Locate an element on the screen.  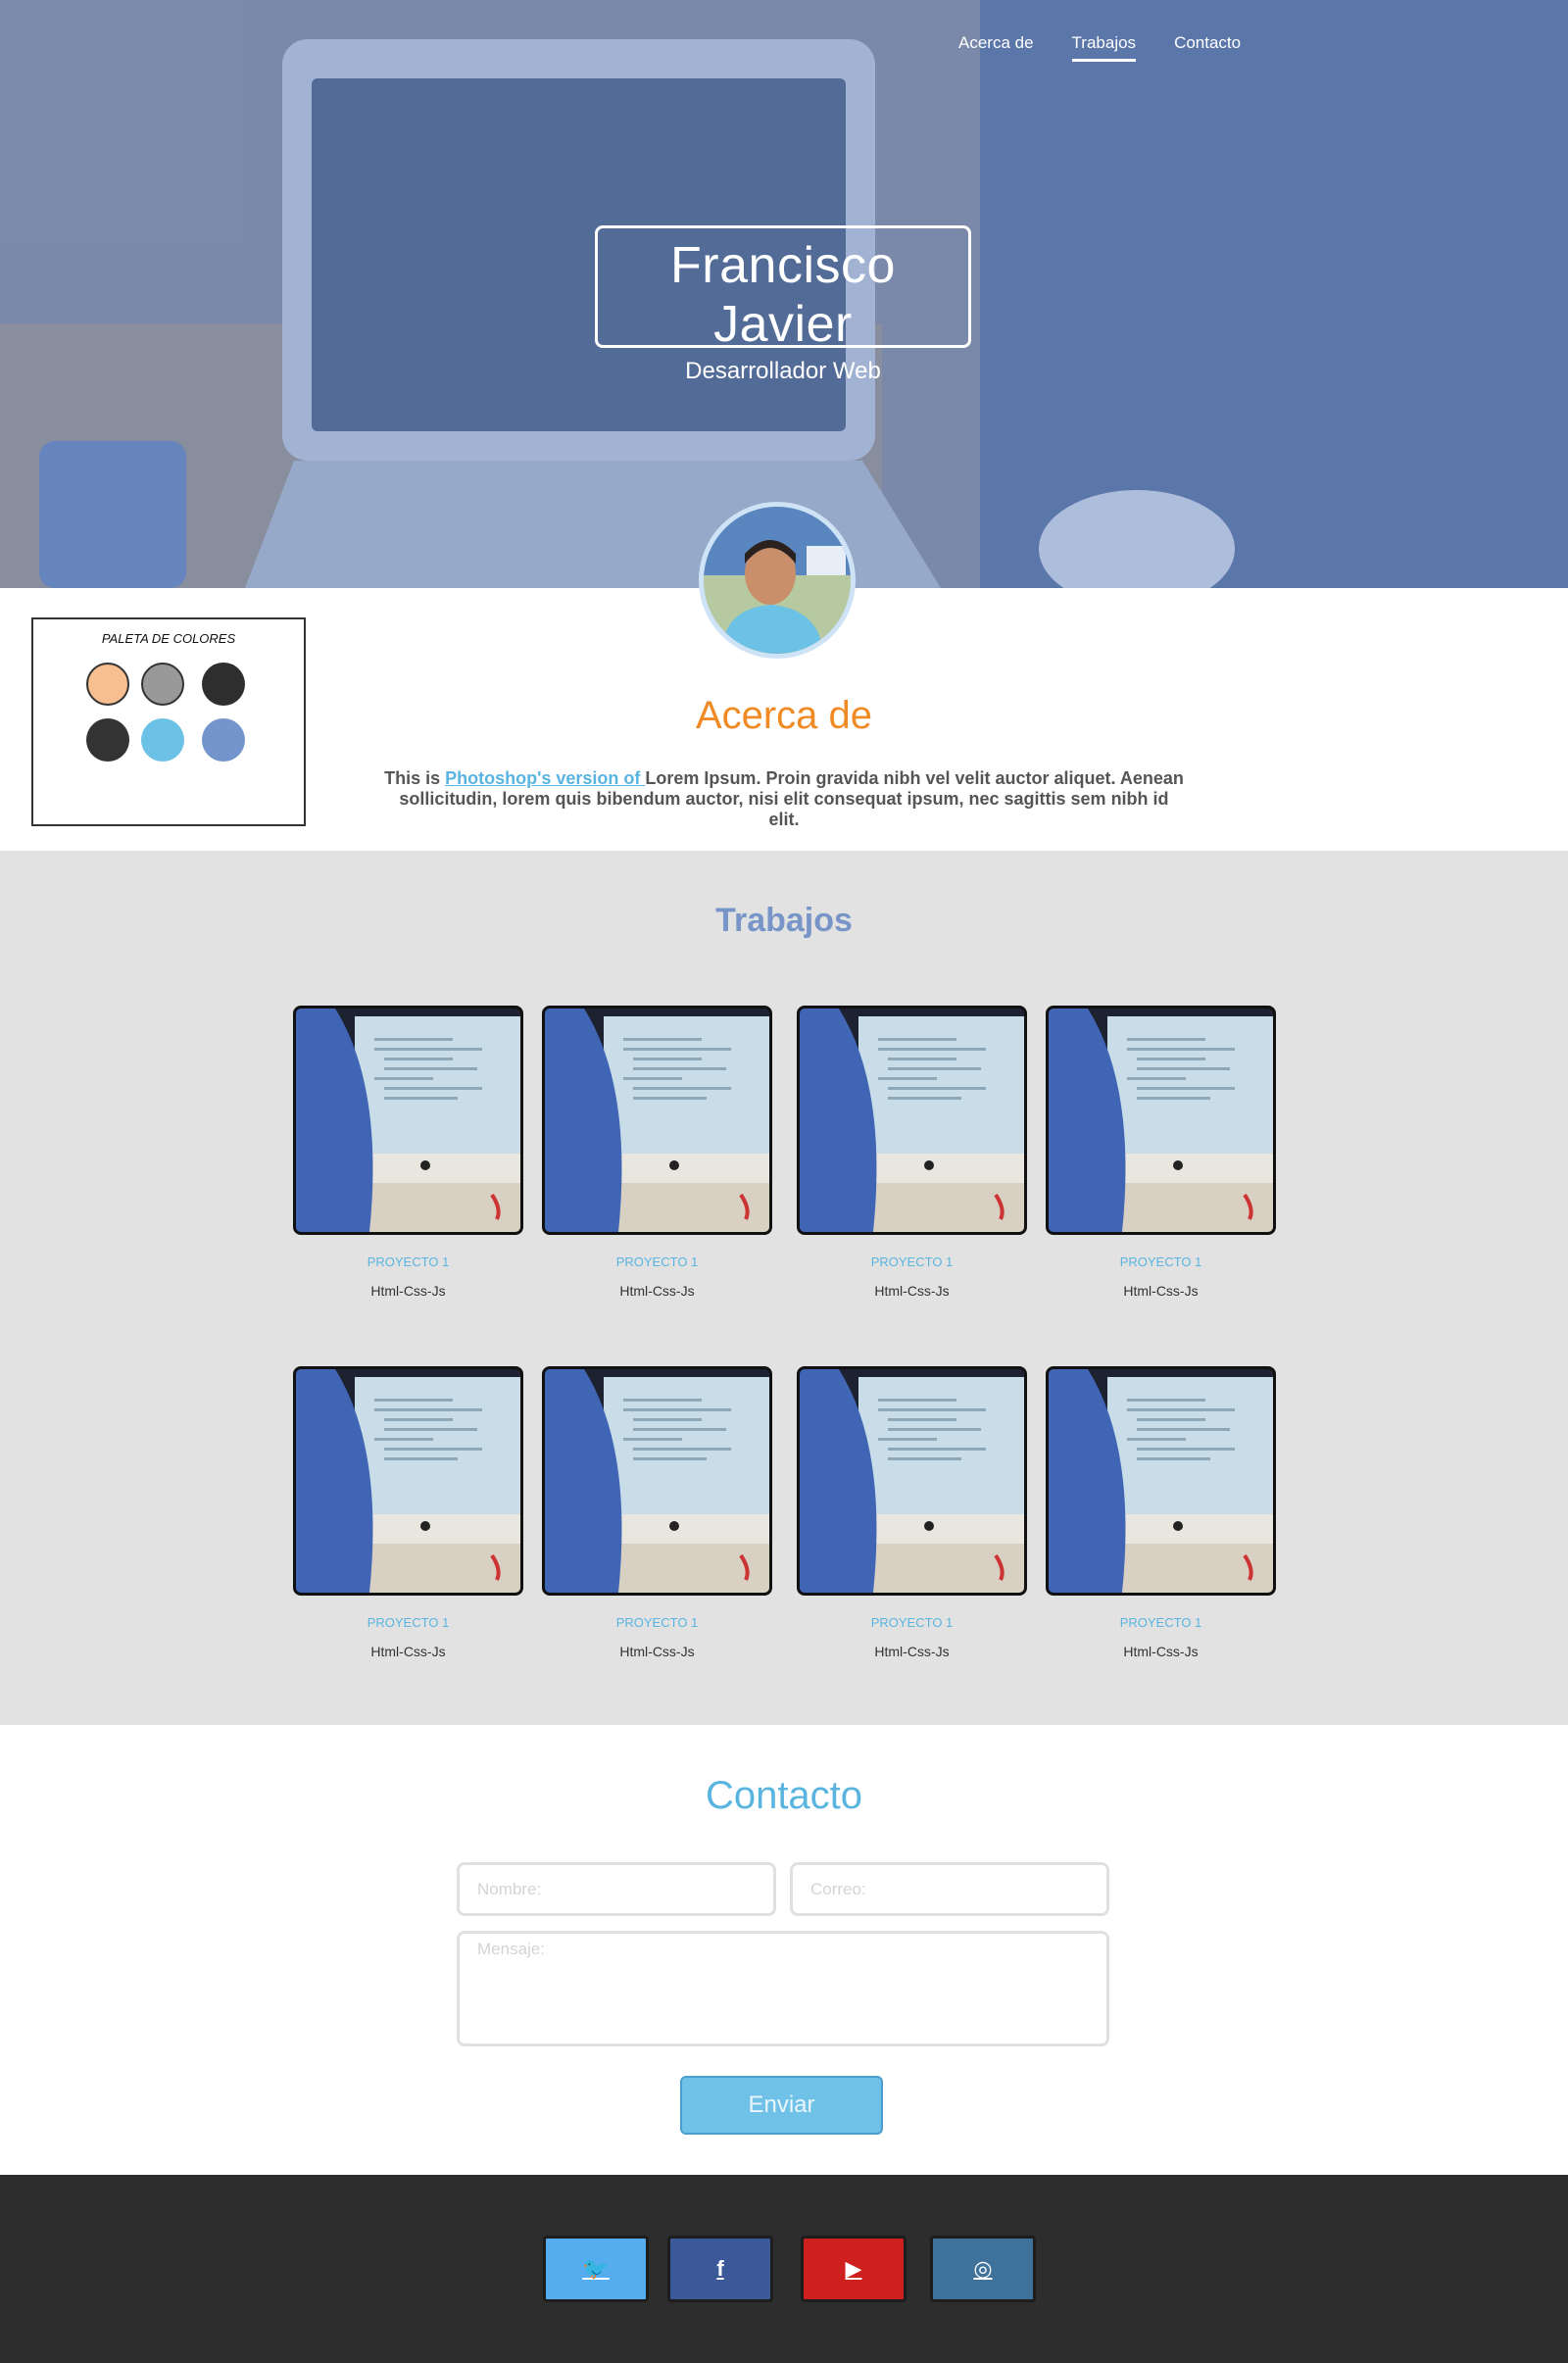
hero-title-box: Francisco Javier Desarrollador Web is located at coordinates (783, 304).